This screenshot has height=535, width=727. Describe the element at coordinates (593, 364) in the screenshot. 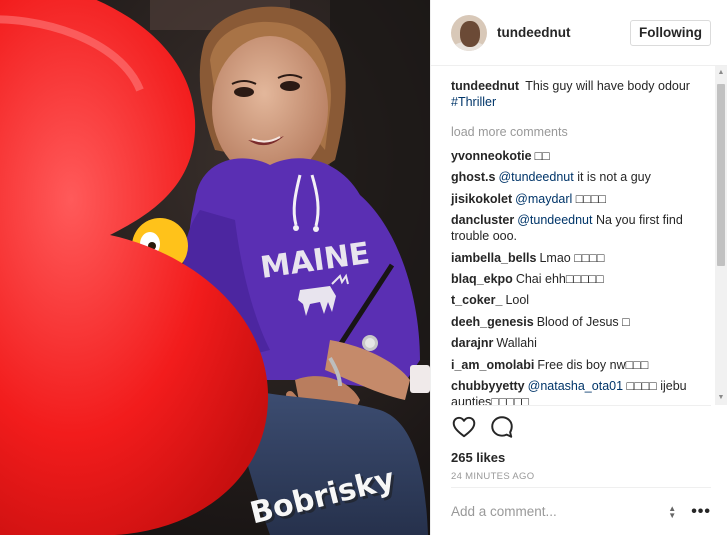

I see `comment-text: Free dis boy nw□□□` at that location.